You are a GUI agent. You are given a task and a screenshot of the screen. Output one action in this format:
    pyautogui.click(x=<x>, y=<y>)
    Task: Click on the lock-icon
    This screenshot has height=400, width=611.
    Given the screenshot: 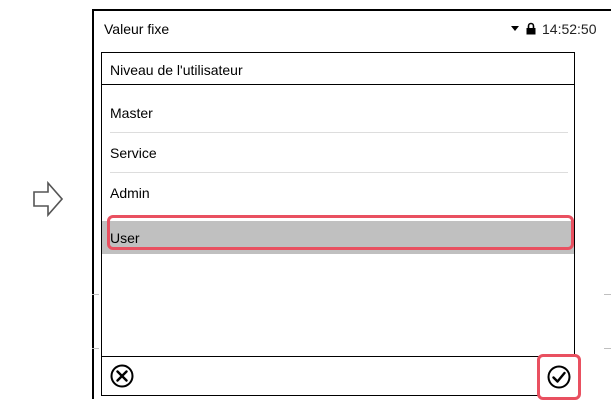 What is the action you would take?
    pyautogui.click(x=531, y=28)
    